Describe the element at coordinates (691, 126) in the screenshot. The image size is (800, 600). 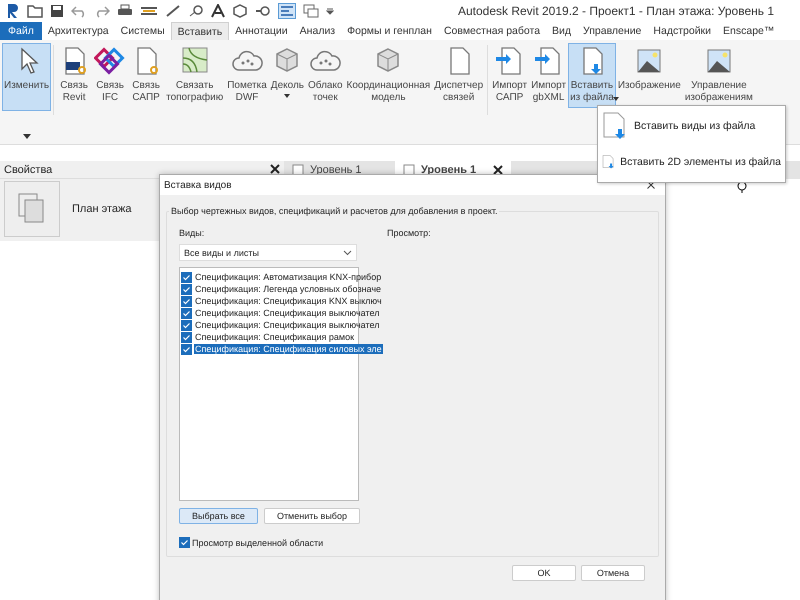
I see `menu-item: Вставить виды из файла` at that location.